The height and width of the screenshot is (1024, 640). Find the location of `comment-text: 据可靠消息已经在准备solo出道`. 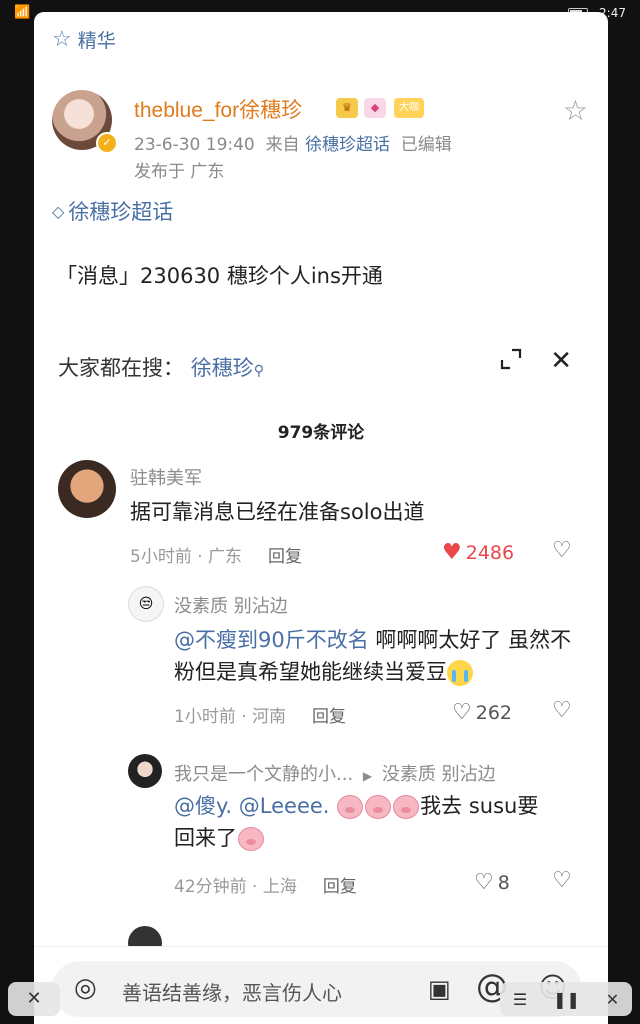

comment-text: 据可靠消息已经在准备solo出道 is located at coordinates (277, 512).